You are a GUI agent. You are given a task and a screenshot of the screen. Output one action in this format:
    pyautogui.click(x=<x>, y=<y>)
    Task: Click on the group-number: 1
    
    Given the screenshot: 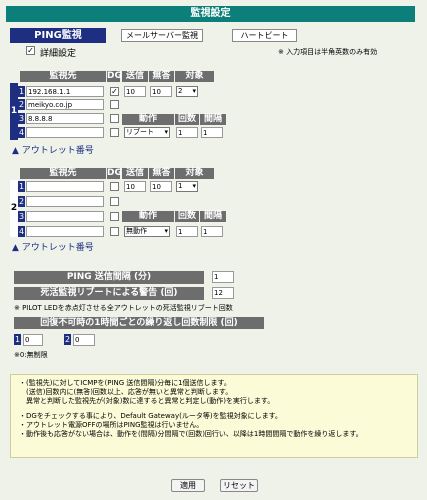 What is the action you would take?
    pyautogui.click(x=14, y=111)
    